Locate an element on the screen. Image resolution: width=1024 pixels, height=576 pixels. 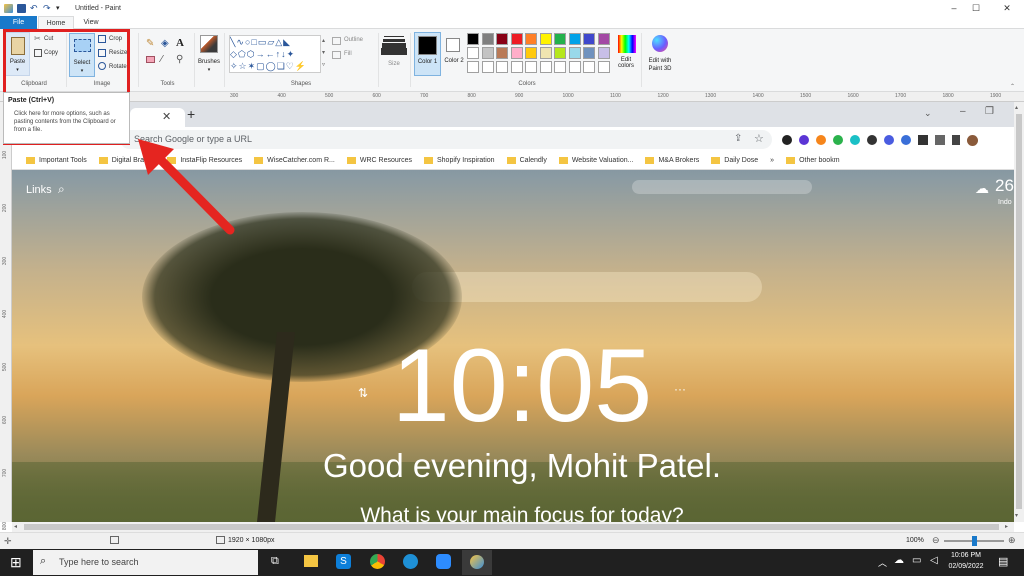
tab-view: View is located at coordinates (91, 22).